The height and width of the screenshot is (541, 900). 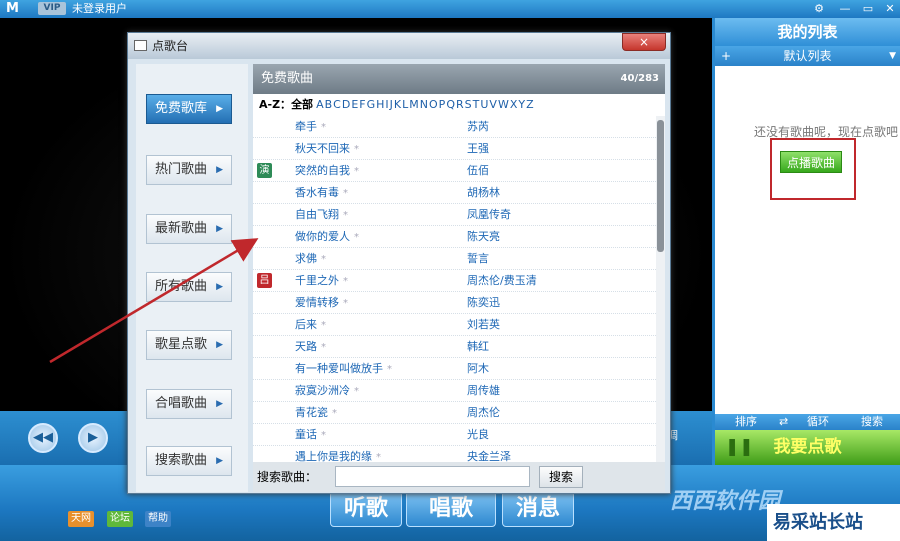 What do you see at coordinates (521, 104) in the screenshot?
I see `filter-letter: Y` at bounding box center [521, 104].